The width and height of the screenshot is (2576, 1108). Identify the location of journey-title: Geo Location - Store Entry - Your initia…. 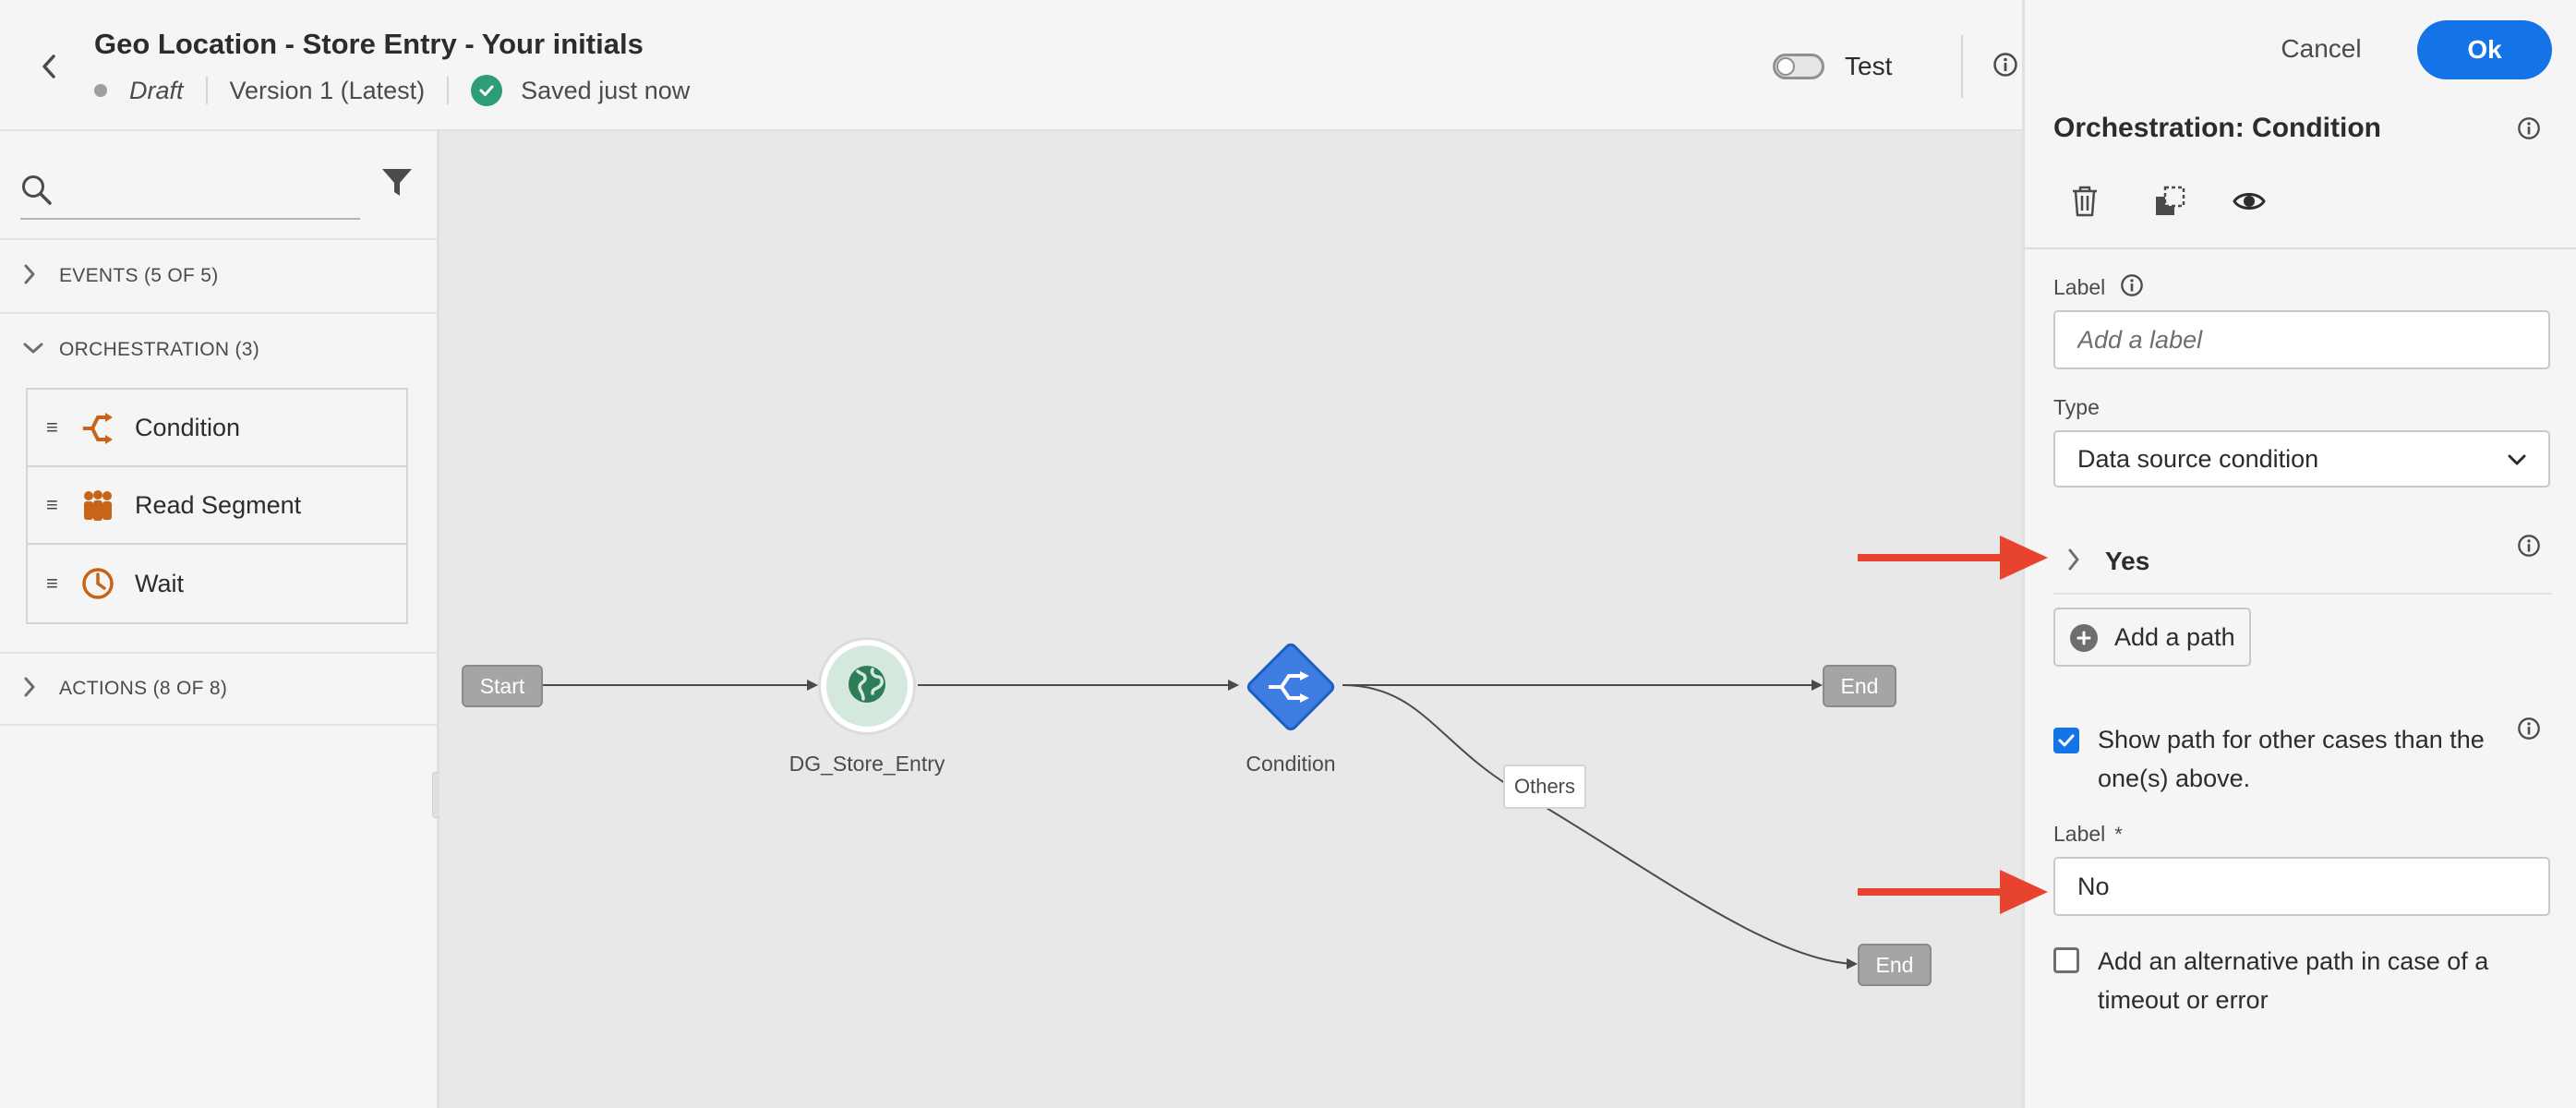
(369, 44).